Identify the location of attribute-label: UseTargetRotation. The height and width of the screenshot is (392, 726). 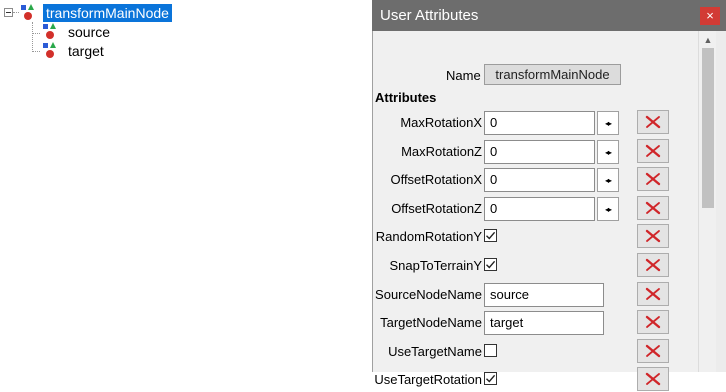
(428, 379).